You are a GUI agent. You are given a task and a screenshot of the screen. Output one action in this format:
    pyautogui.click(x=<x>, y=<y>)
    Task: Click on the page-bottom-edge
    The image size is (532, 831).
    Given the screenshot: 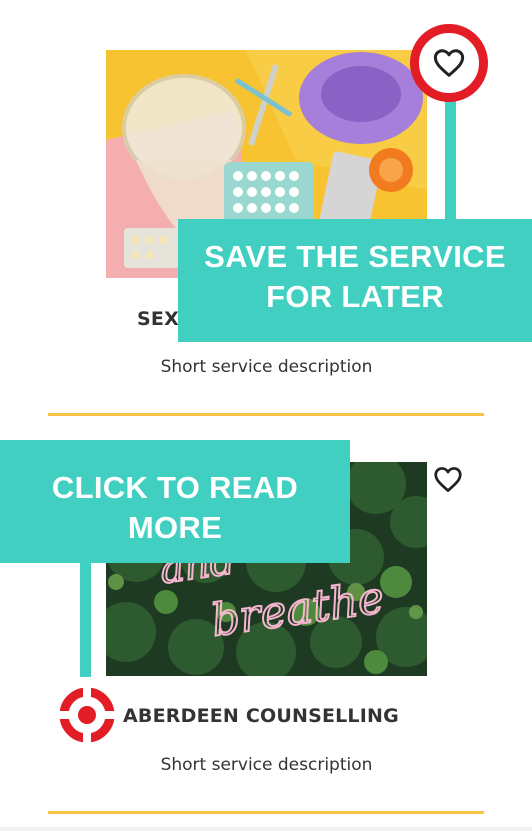 What is the action you would take?
    pyautogui.click(x=266, y=829)
    